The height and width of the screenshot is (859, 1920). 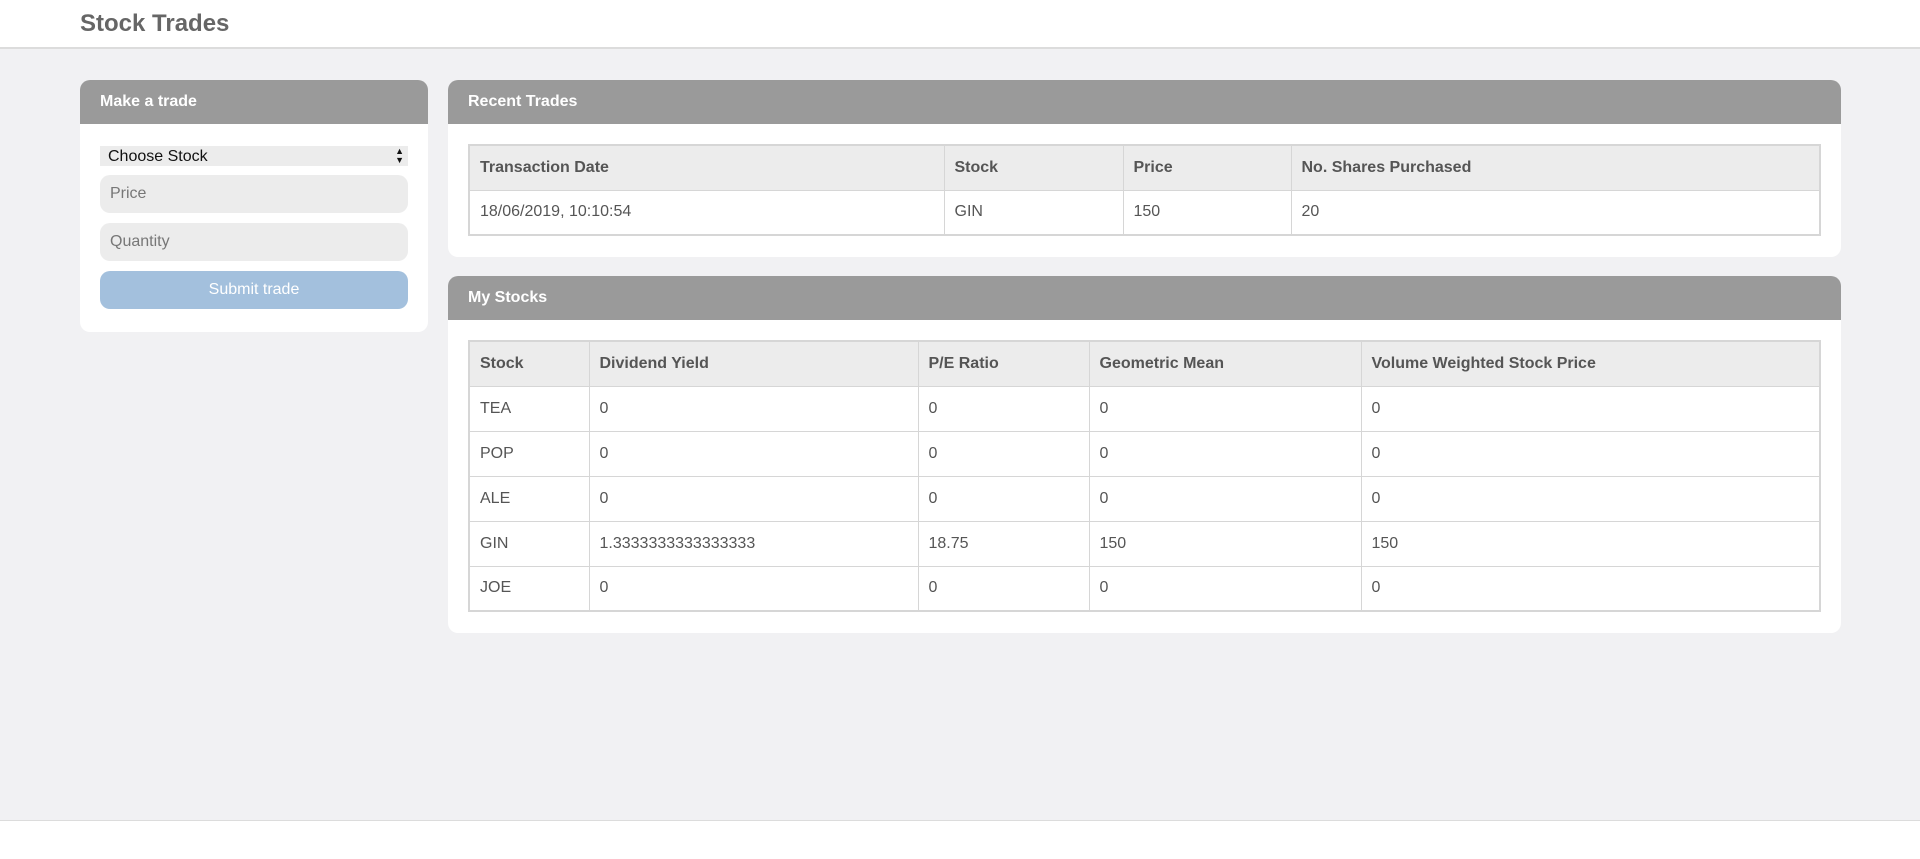 I want to click on recent-trades-header: Recent Trades, so click(x=1144, y=102).